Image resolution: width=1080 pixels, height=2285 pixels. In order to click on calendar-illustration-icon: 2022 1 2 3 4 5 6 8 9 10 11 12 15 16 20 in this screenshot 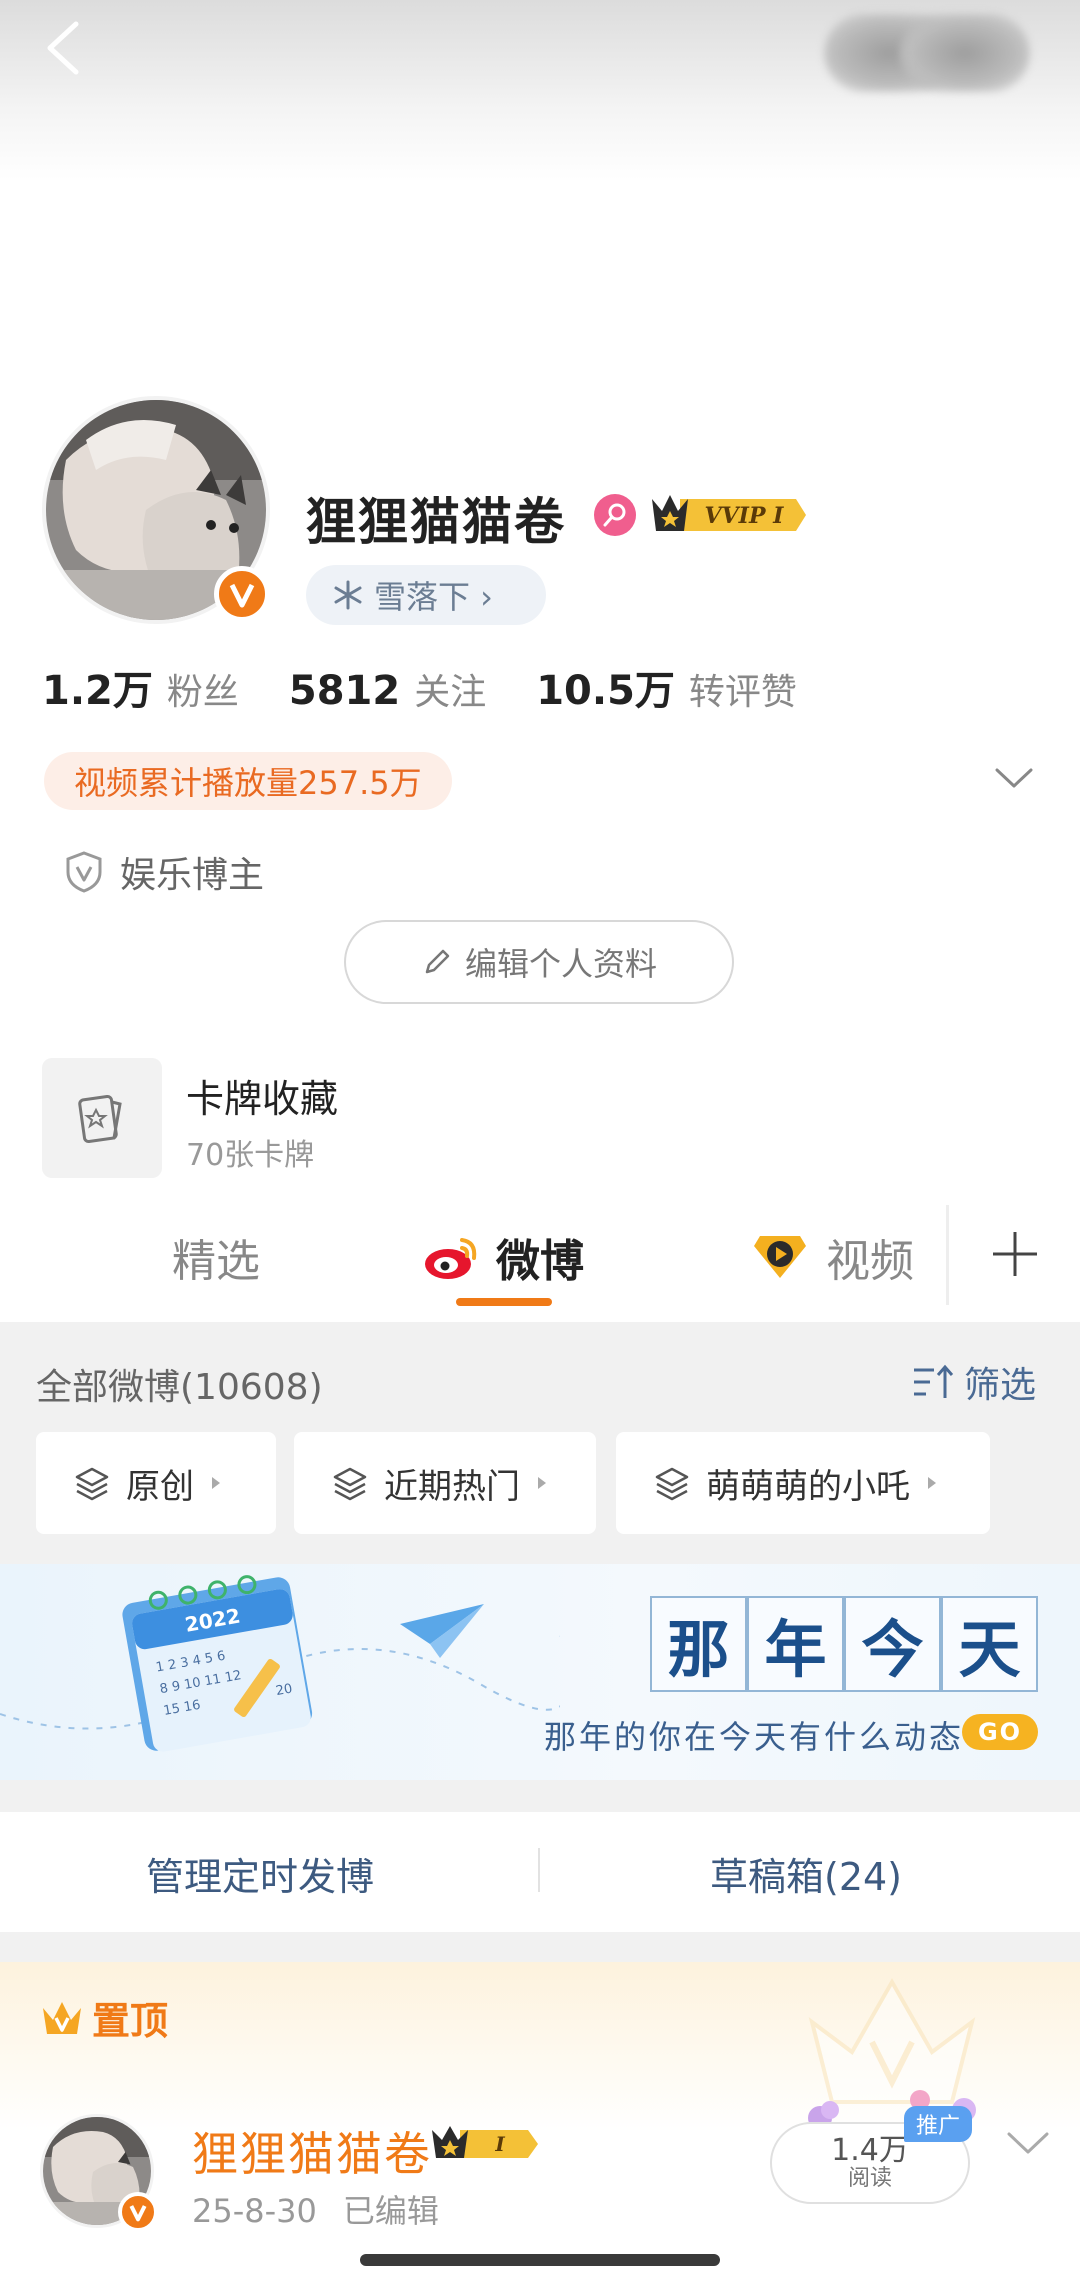, I will do `click(280, 1663)`.